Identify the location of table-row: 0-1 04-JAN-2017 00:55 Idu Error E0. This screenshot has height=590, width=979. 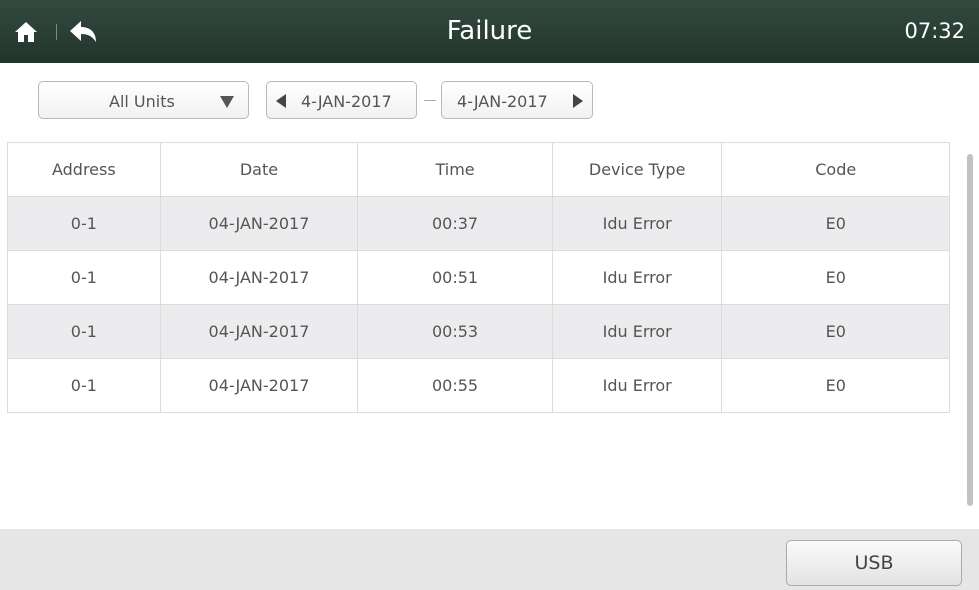
(478, 386).